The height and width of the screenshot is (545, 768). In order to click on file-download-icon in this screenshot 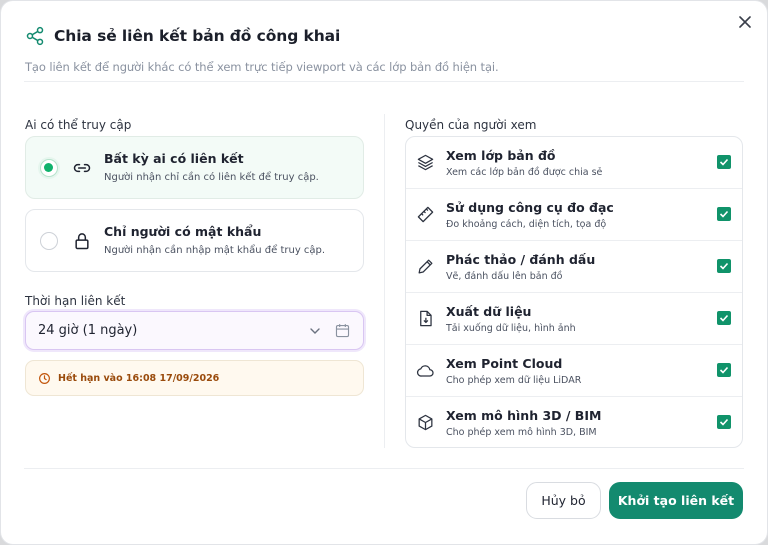, I will do `click(426, 318)`.